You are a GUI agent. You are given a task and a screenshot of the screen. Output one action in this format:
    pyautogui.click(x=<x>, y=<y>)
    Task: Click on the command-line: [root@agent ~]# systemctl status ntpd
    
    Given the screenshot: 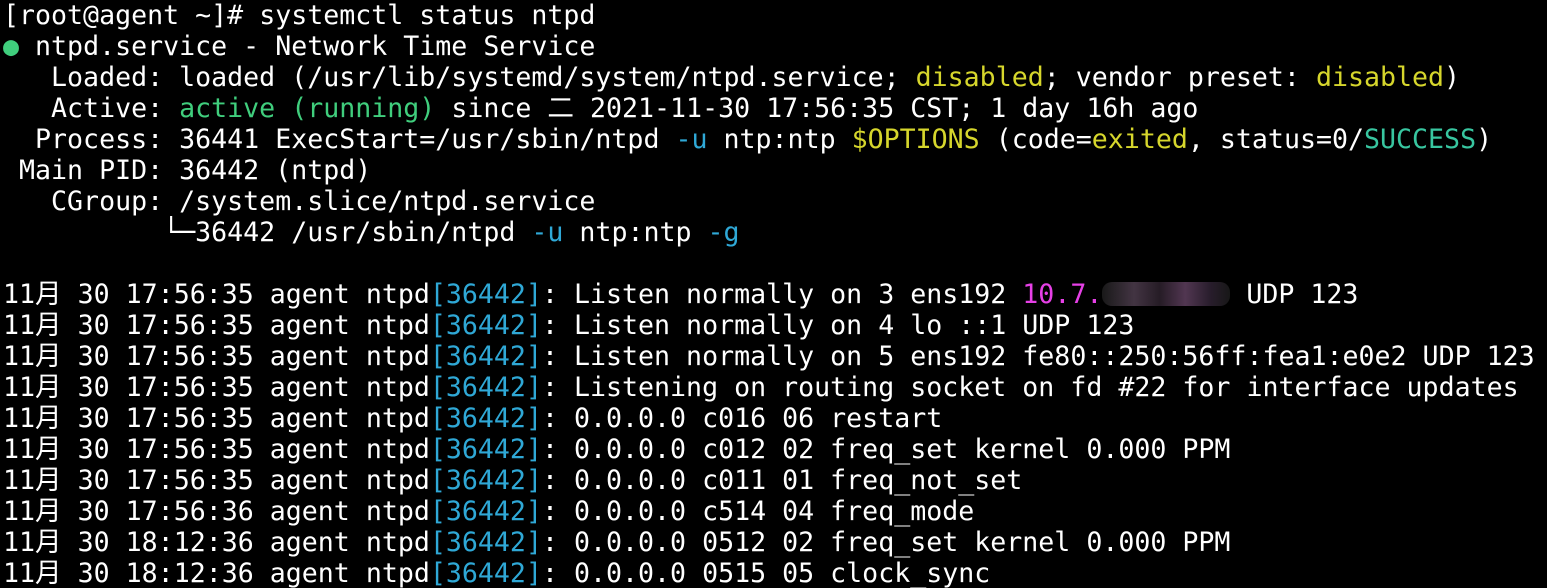 What is the action you would take?
    pyautogui.click(x=775, y=15)
    